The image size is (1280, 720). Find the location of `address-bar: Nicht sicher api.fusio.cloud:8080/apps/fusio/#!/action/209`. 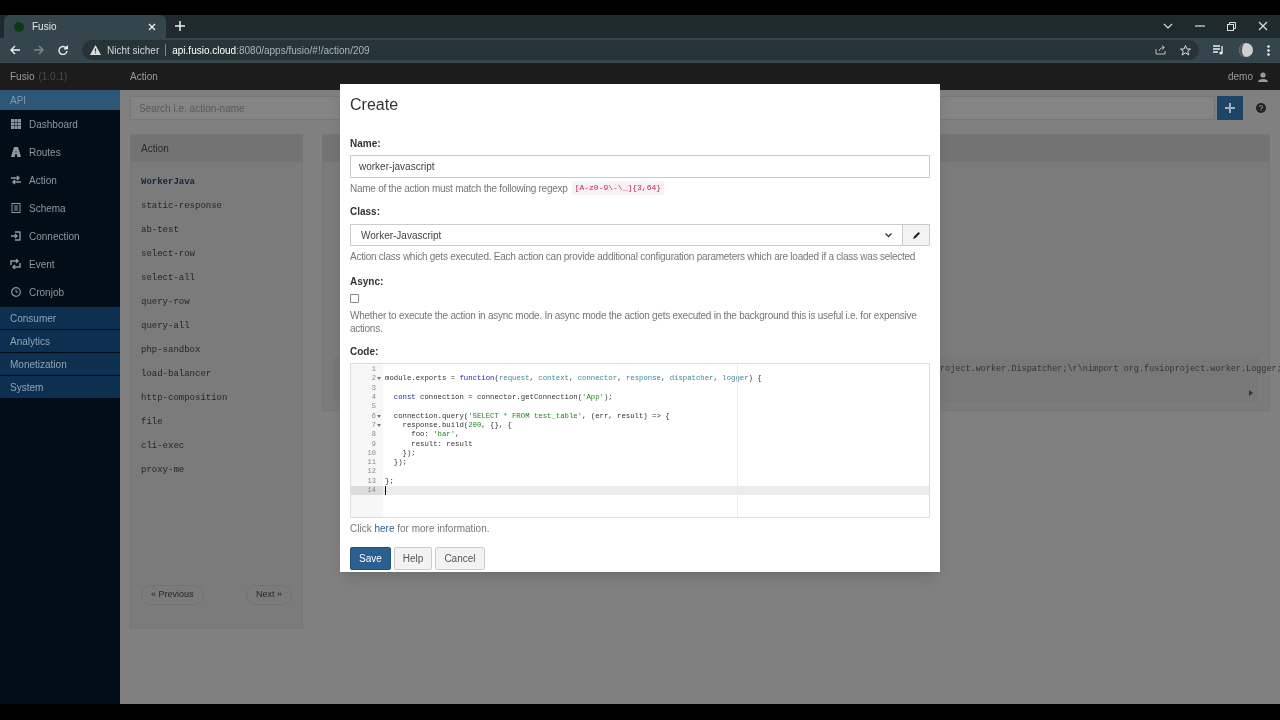

address-bar: Nicht sicher api.fusio.cloud:8080/apps/fusio/#!/action/209 is located at coordinates (640, 50).